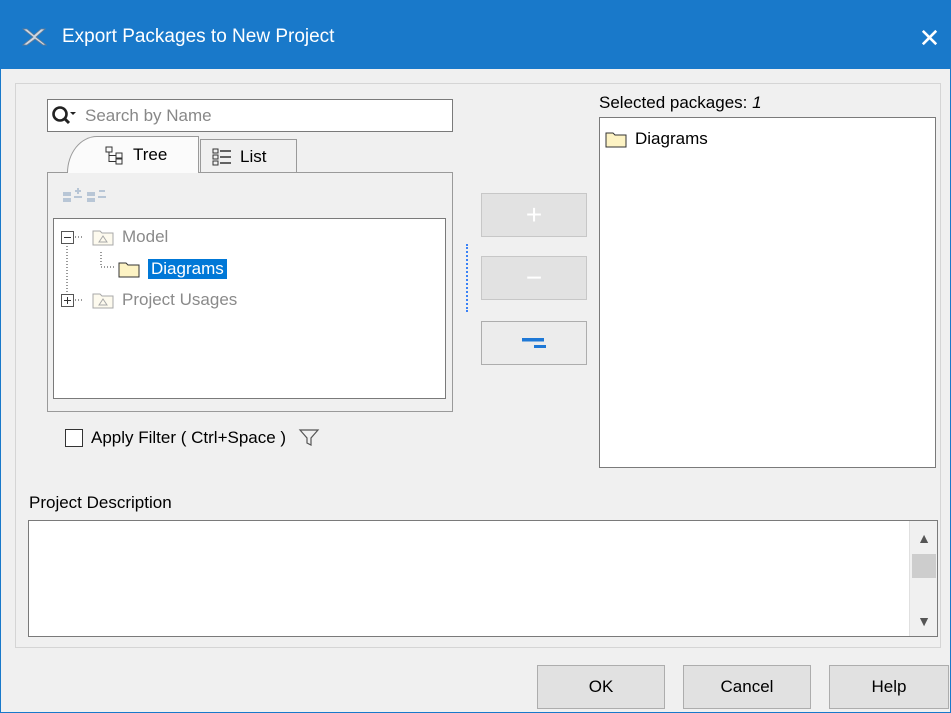 This screenshot has width=951, height=713. I want to click on scroll-down-icon: ▼, so click(924, 621).